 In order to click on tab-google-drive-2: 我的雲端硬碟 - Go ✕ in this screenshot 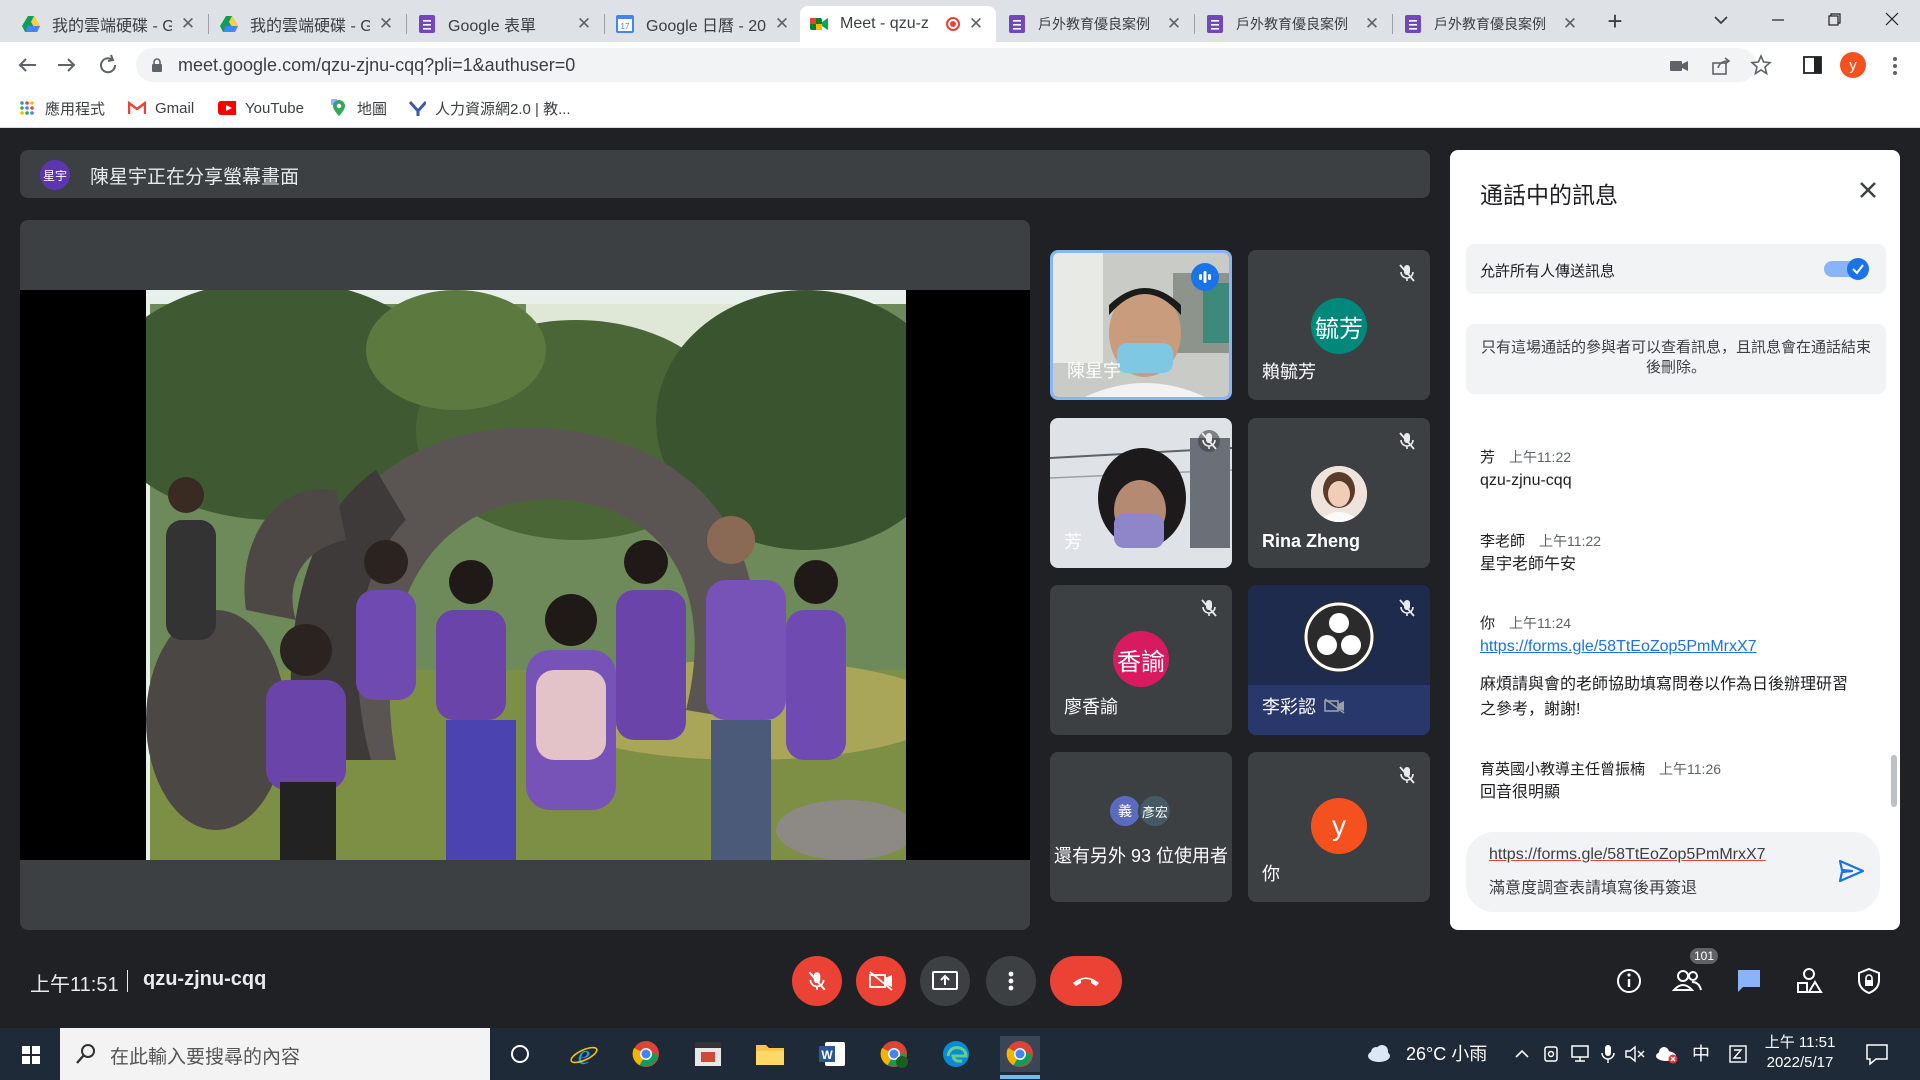, I will do `click(308, 24)`.